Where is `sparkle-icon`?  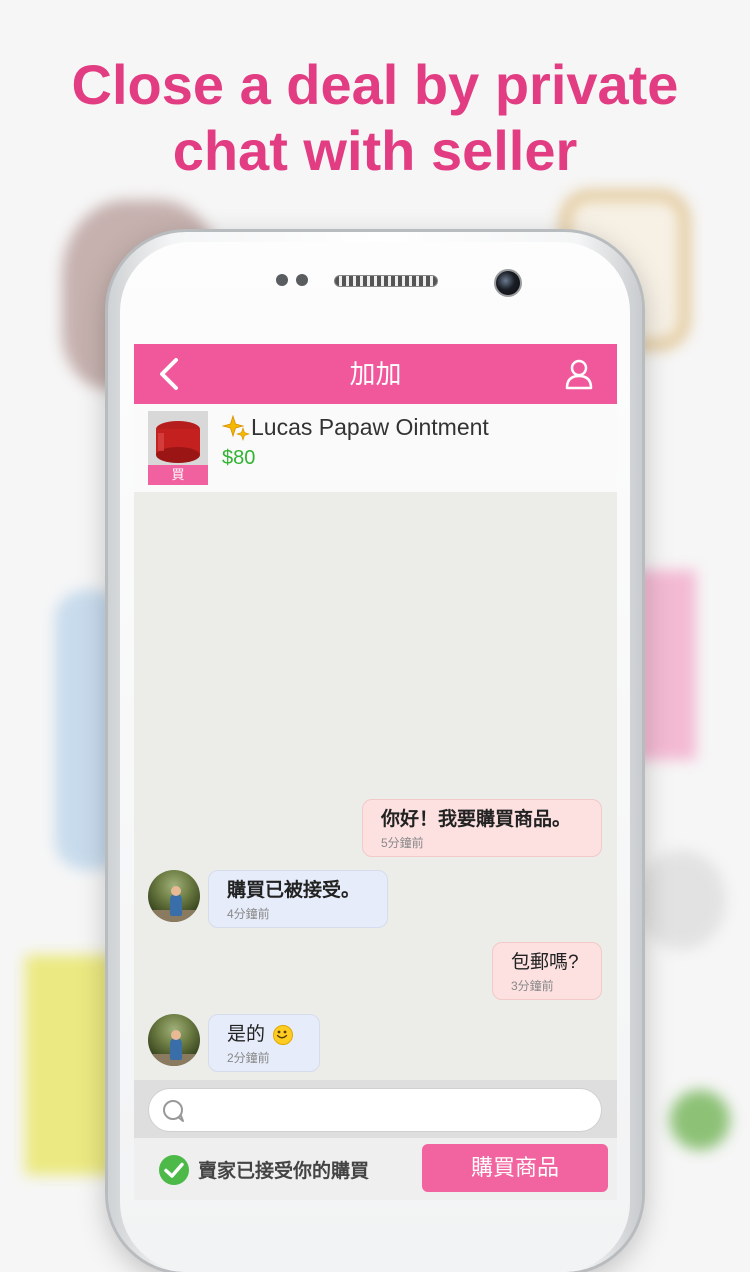
sparkle-icon is located at coordinates (236, 427).